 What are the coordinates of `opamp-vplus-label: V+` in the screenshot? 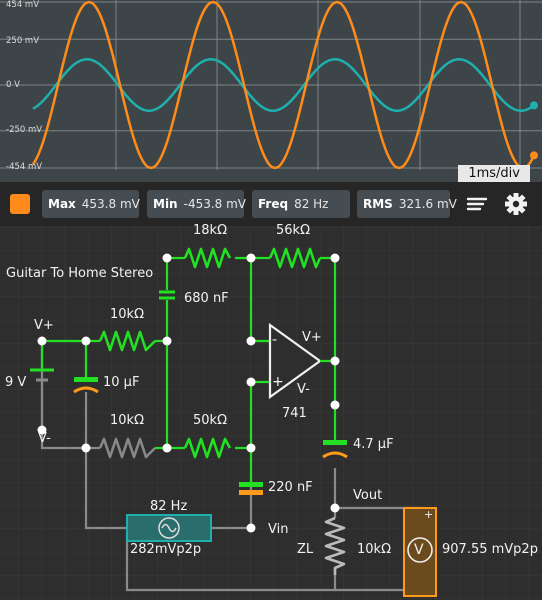 It's located at (312, 337).